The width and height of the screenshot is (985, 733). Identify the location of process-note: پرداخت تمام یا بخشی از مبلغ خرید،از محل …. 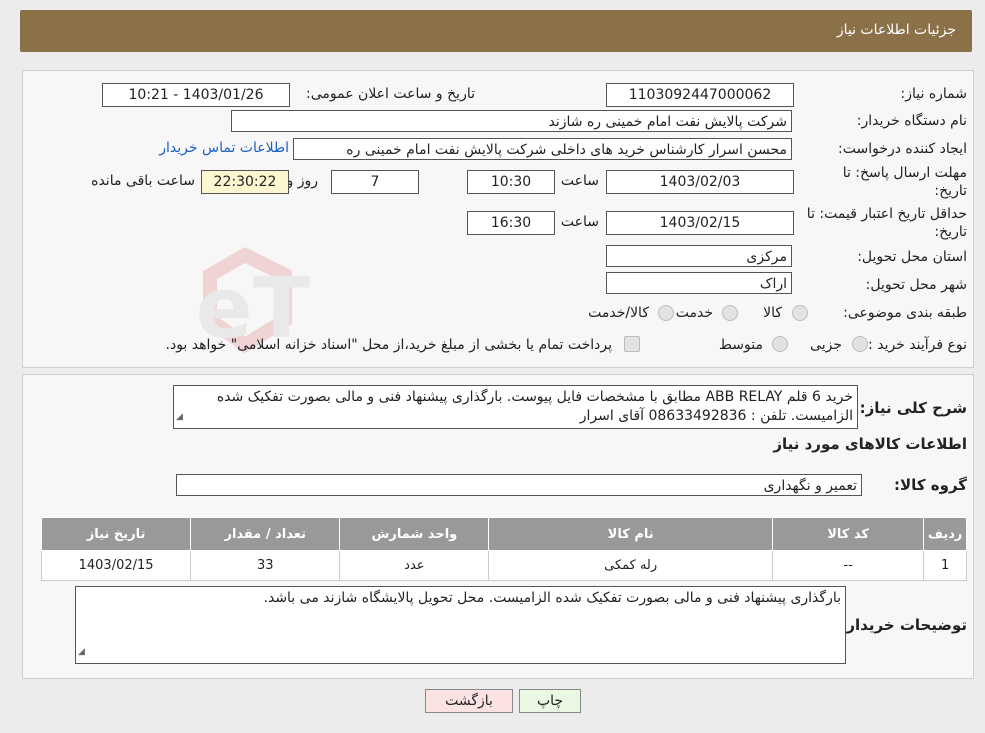
(388, 345).